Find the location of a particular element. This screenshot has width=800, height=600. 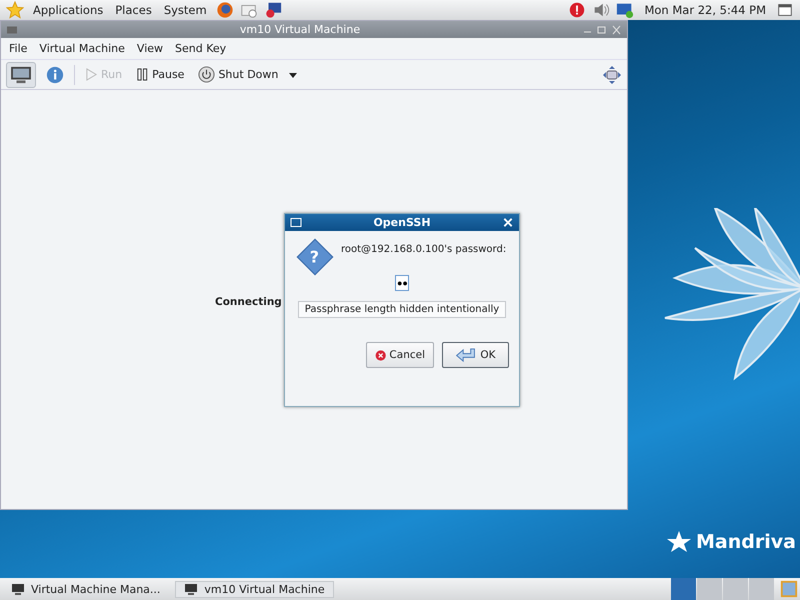

close-icon is located at coordinates (508, 222).